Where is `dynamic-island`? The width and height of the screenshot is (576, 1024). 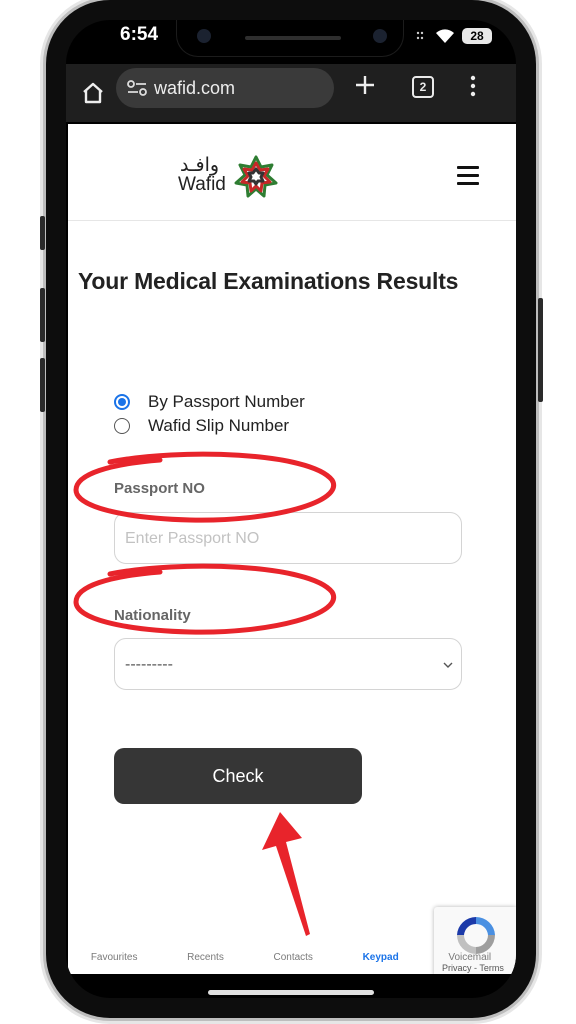
dynamic-island is located at coordinates (290, 38).